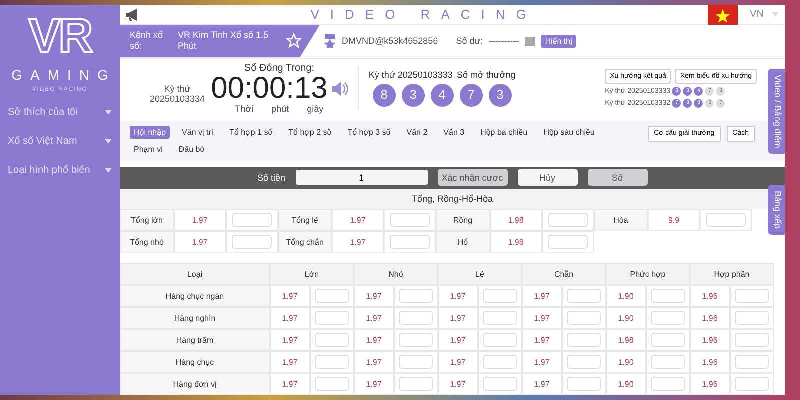 This screenshot has height=400, width=800. What do you see at coordinates (271, 177) in the screenshot?
I see `amount-label: Số tiền` at bounding box center [271, 177].